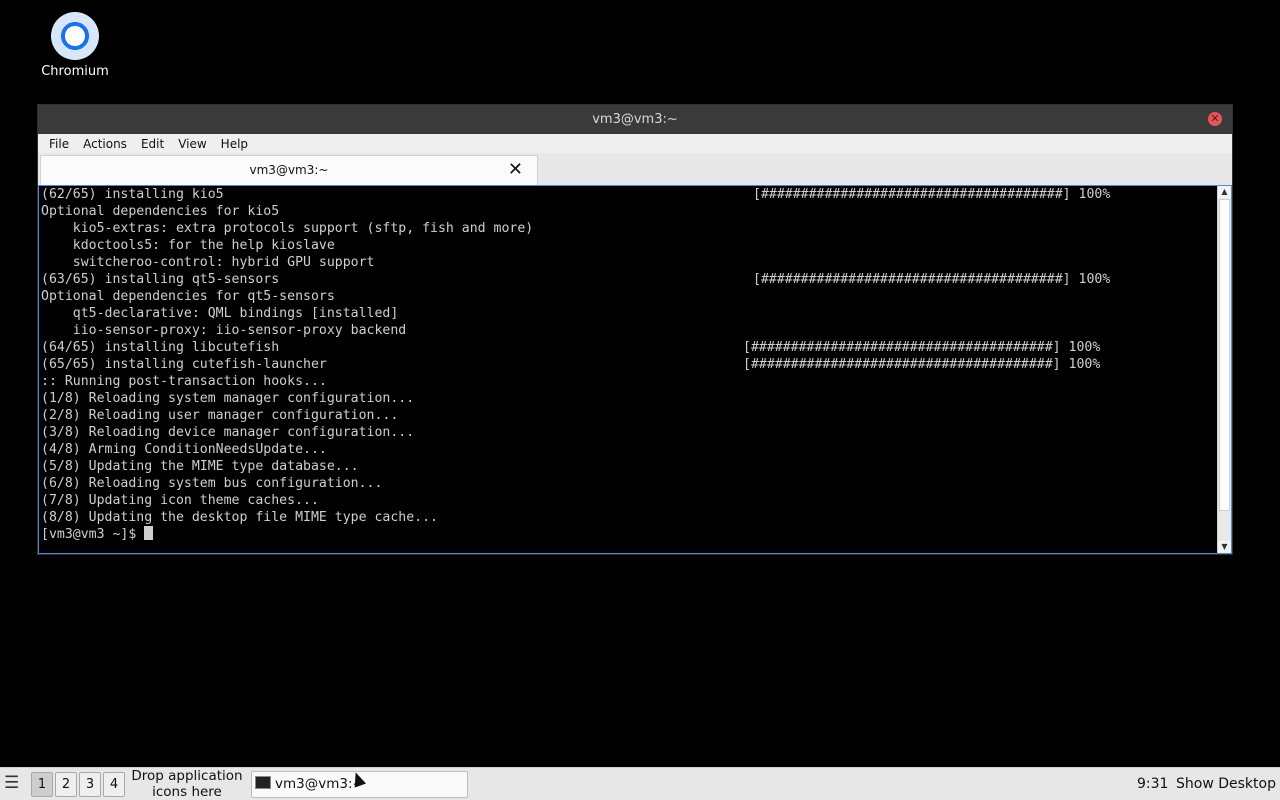 The width and height of the screenshot is (1280, 800). I want to click on desktop-icon-label: Chromium, so click(75, 71).